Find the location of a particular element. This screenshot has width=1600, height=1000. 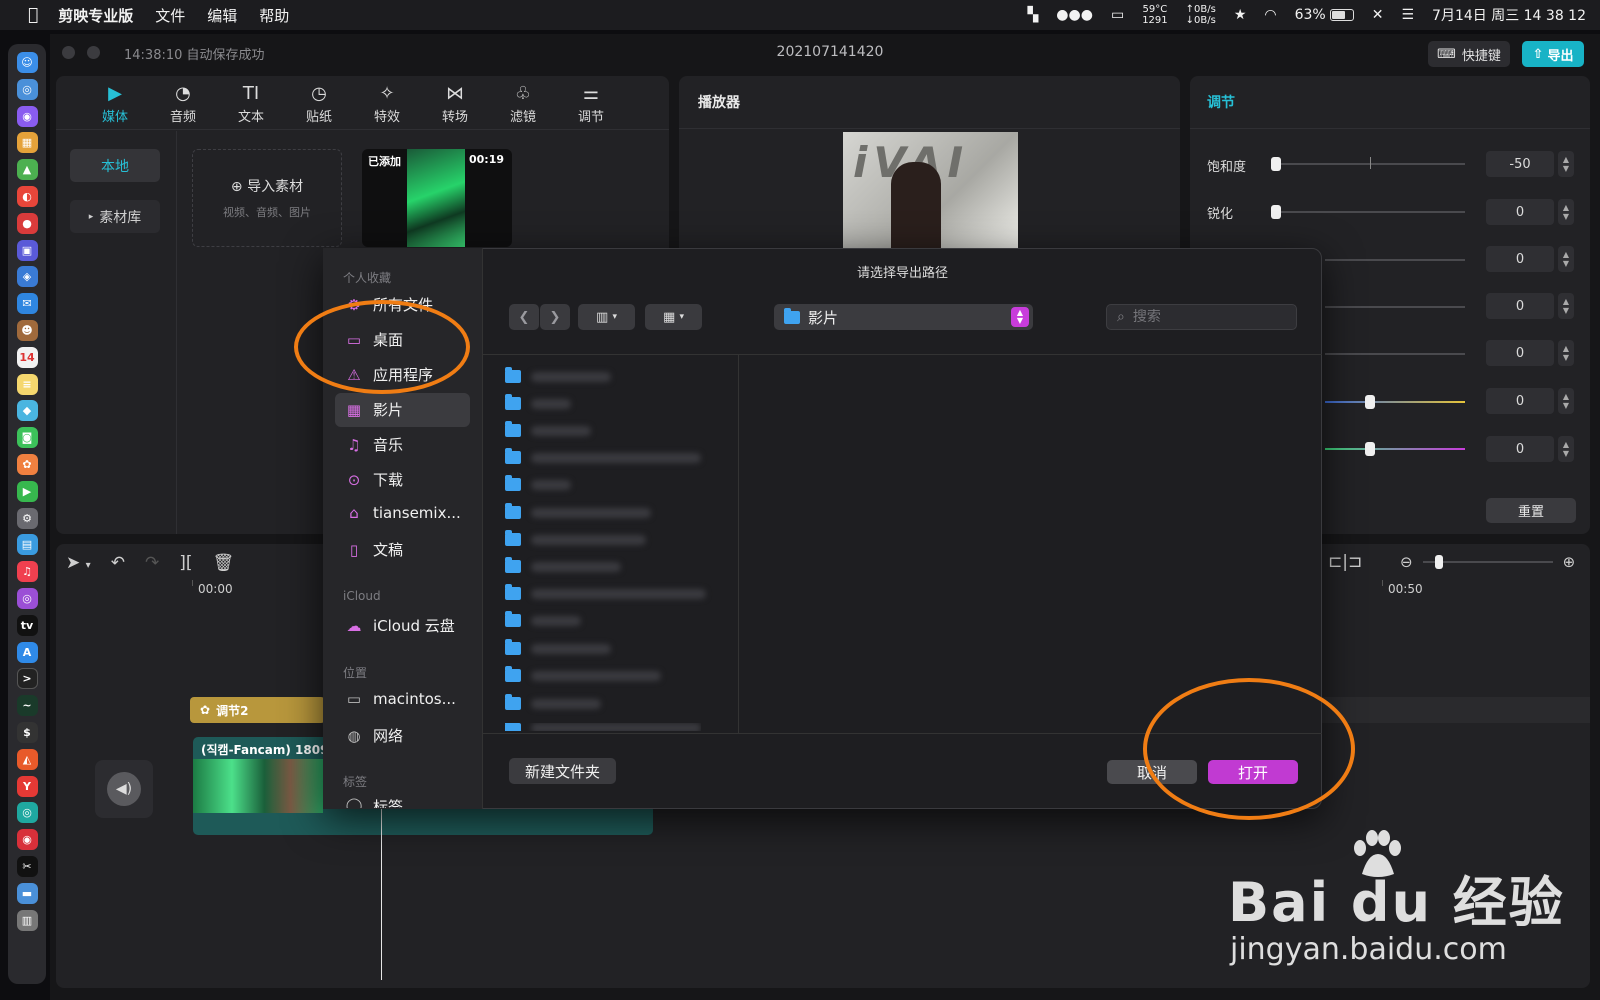

window-close-button is located at coordinates (68, 52).